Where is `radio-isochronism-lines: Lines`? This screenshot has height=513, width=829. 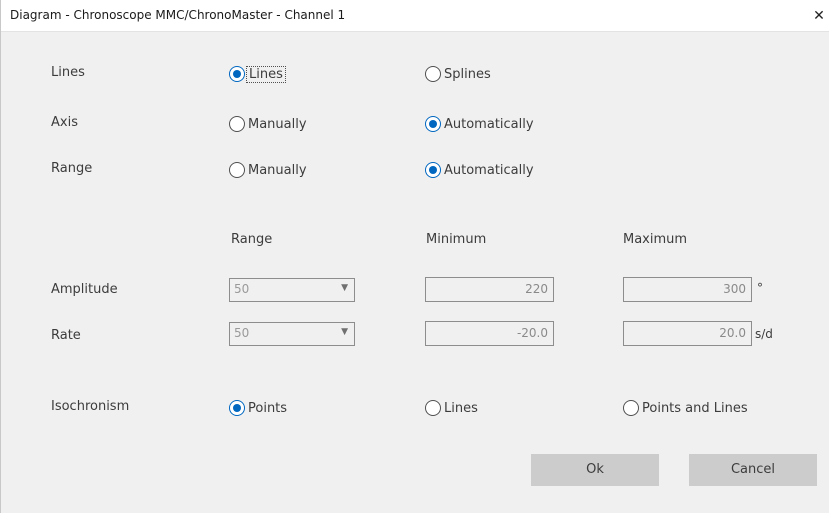
radio-isochronism-lines: Lines is located at coordinates (451, 408).